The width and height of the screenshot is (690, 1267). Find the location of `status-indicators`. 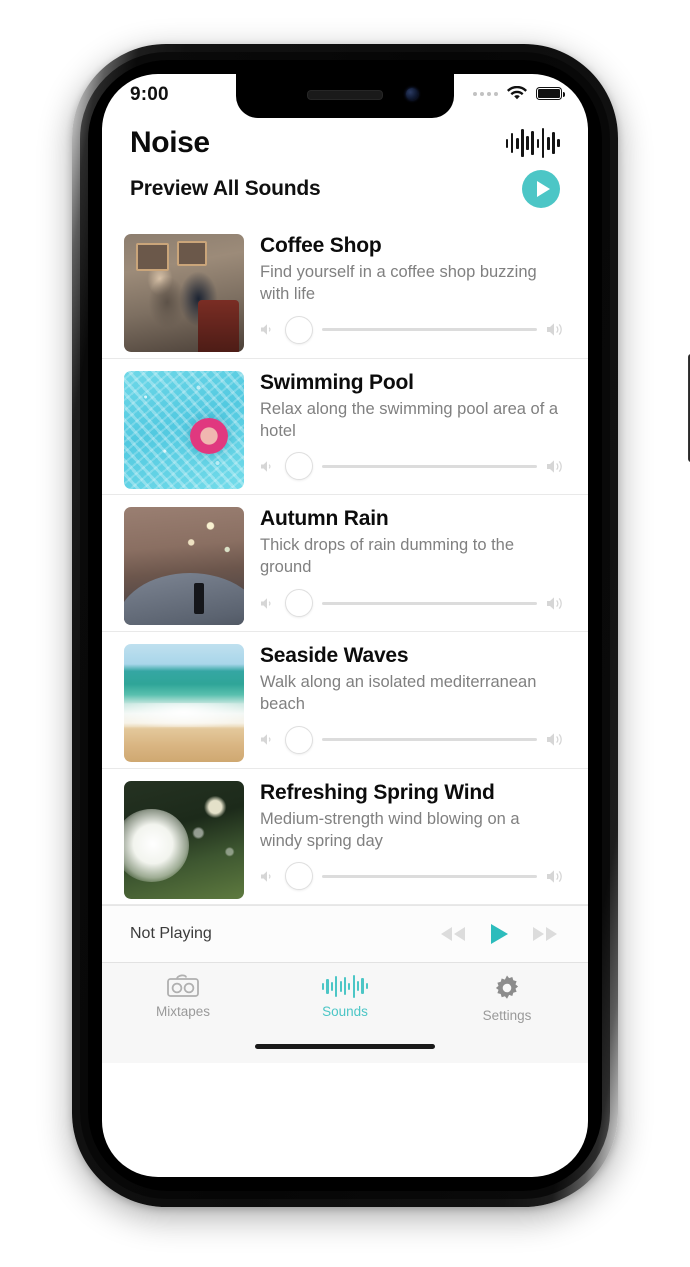

status-indicators is located at coordinates (519, 93).